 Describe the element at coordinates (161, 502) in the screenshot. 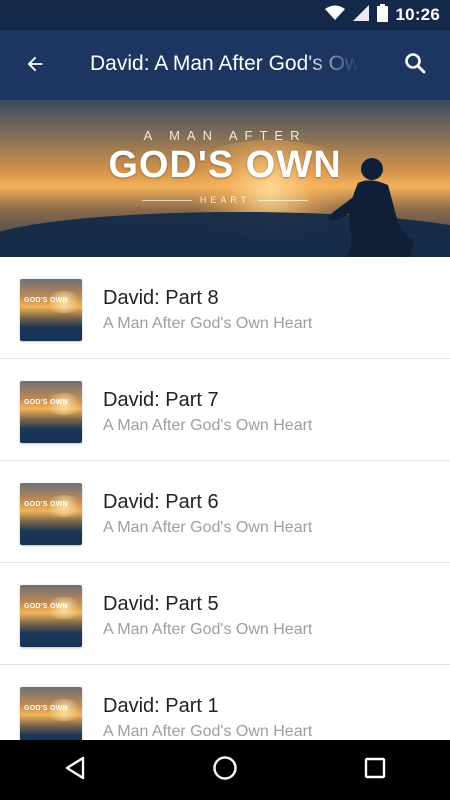

I see `episode-title: David: Part 6` at that location.